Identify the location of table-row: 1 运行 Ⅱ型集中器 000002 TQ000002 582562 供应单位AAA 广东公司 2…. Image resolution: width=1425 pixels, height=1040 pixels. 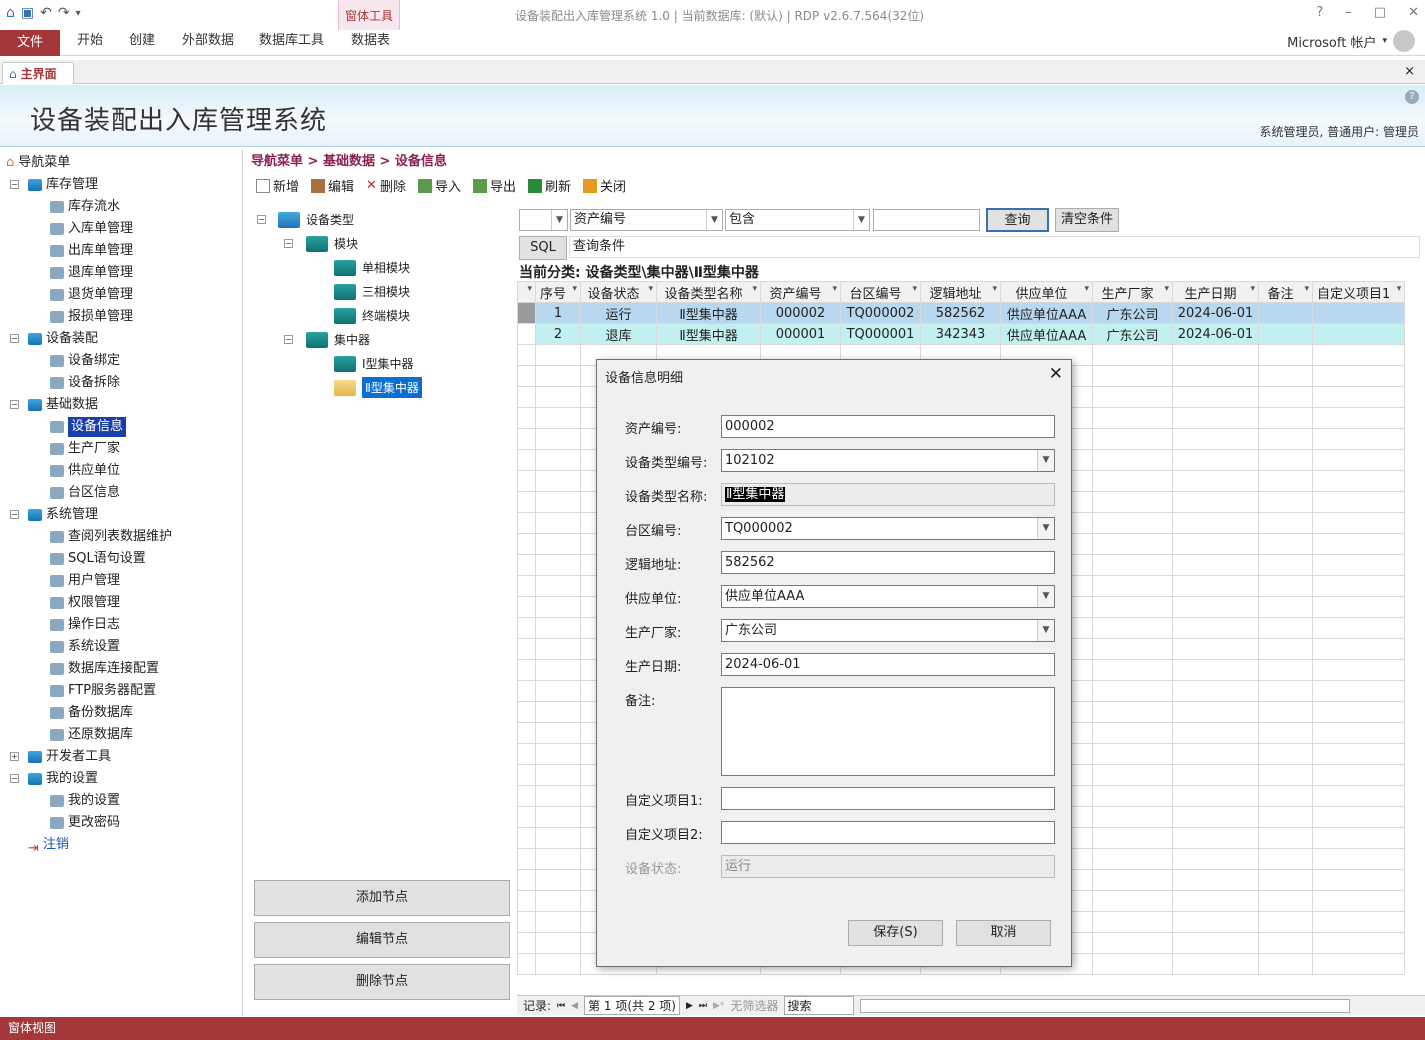
(961, 313).